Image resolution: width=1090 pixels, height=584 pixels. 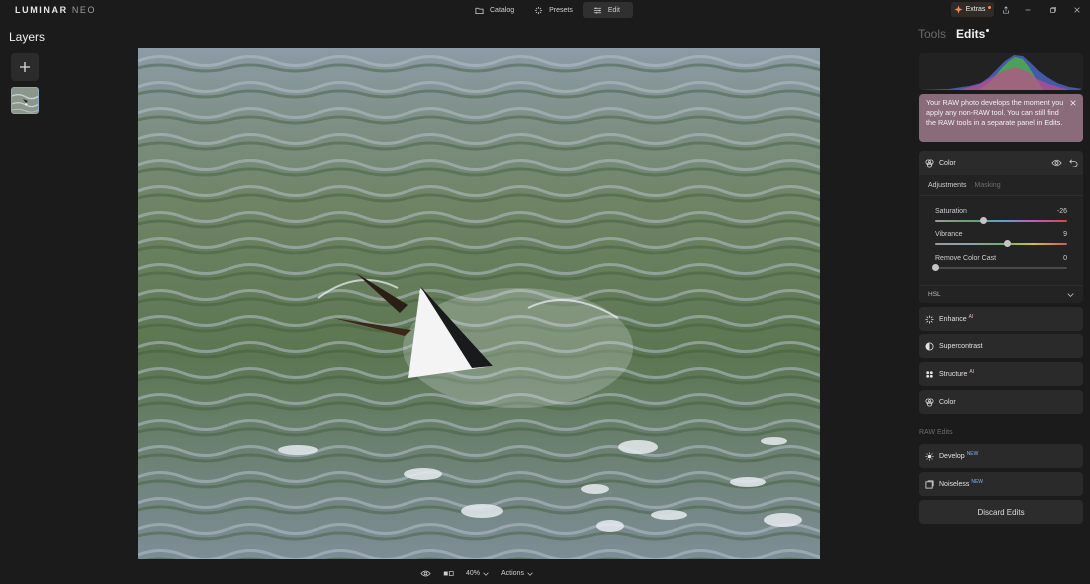 I want to click on noiseless-icon, so click(x=929, y=484).